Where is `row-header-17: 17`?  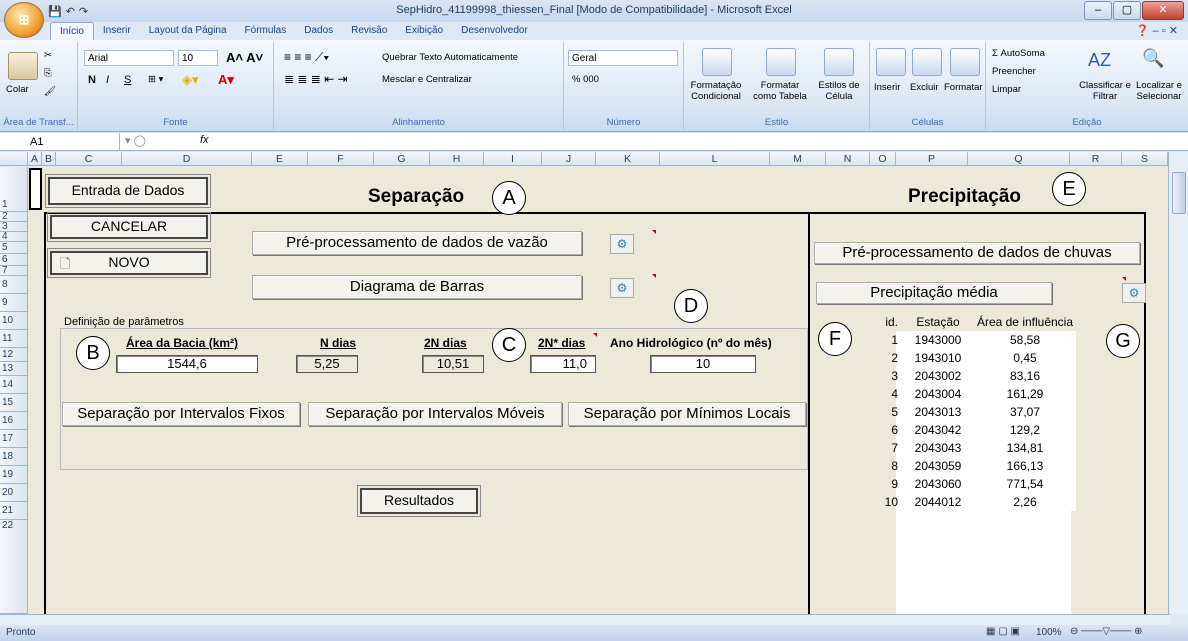
row-header-17: 17 is located at coordinates (14, 439).